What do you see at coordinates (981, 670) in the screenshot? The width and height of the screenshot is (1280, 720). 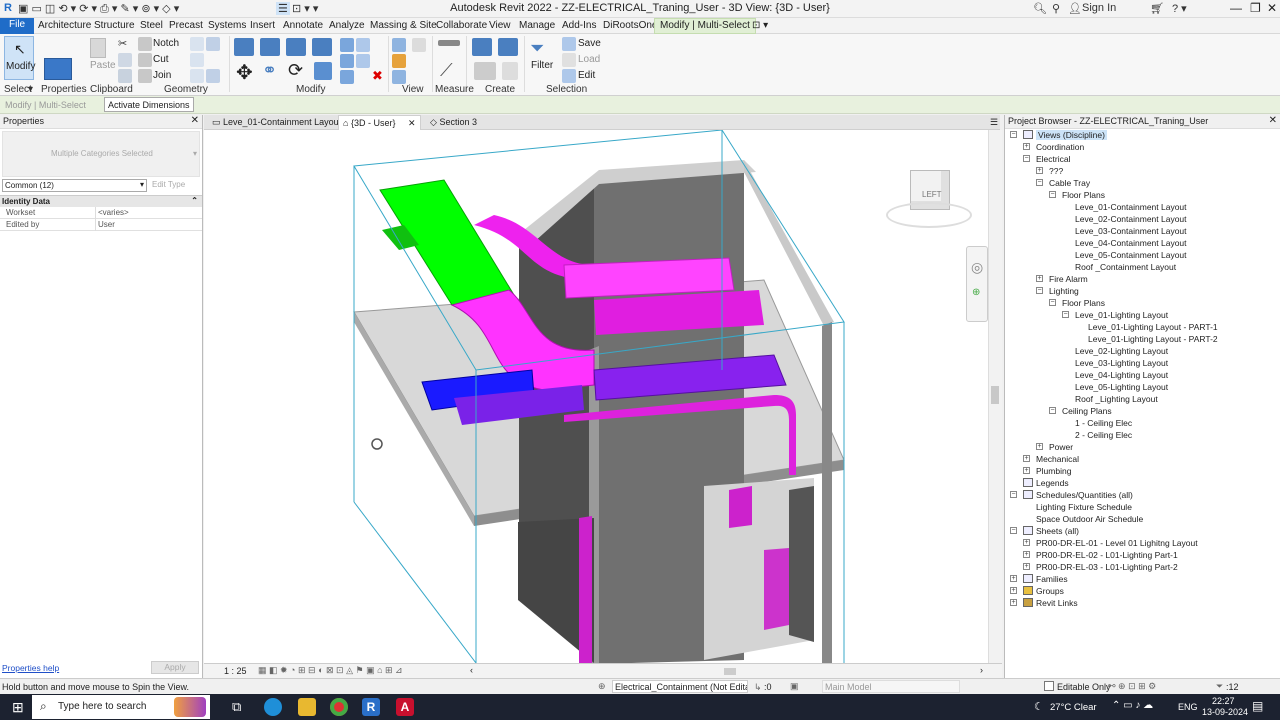 I see `scroll-right-icon: ›` at bounding box center [981, 670].